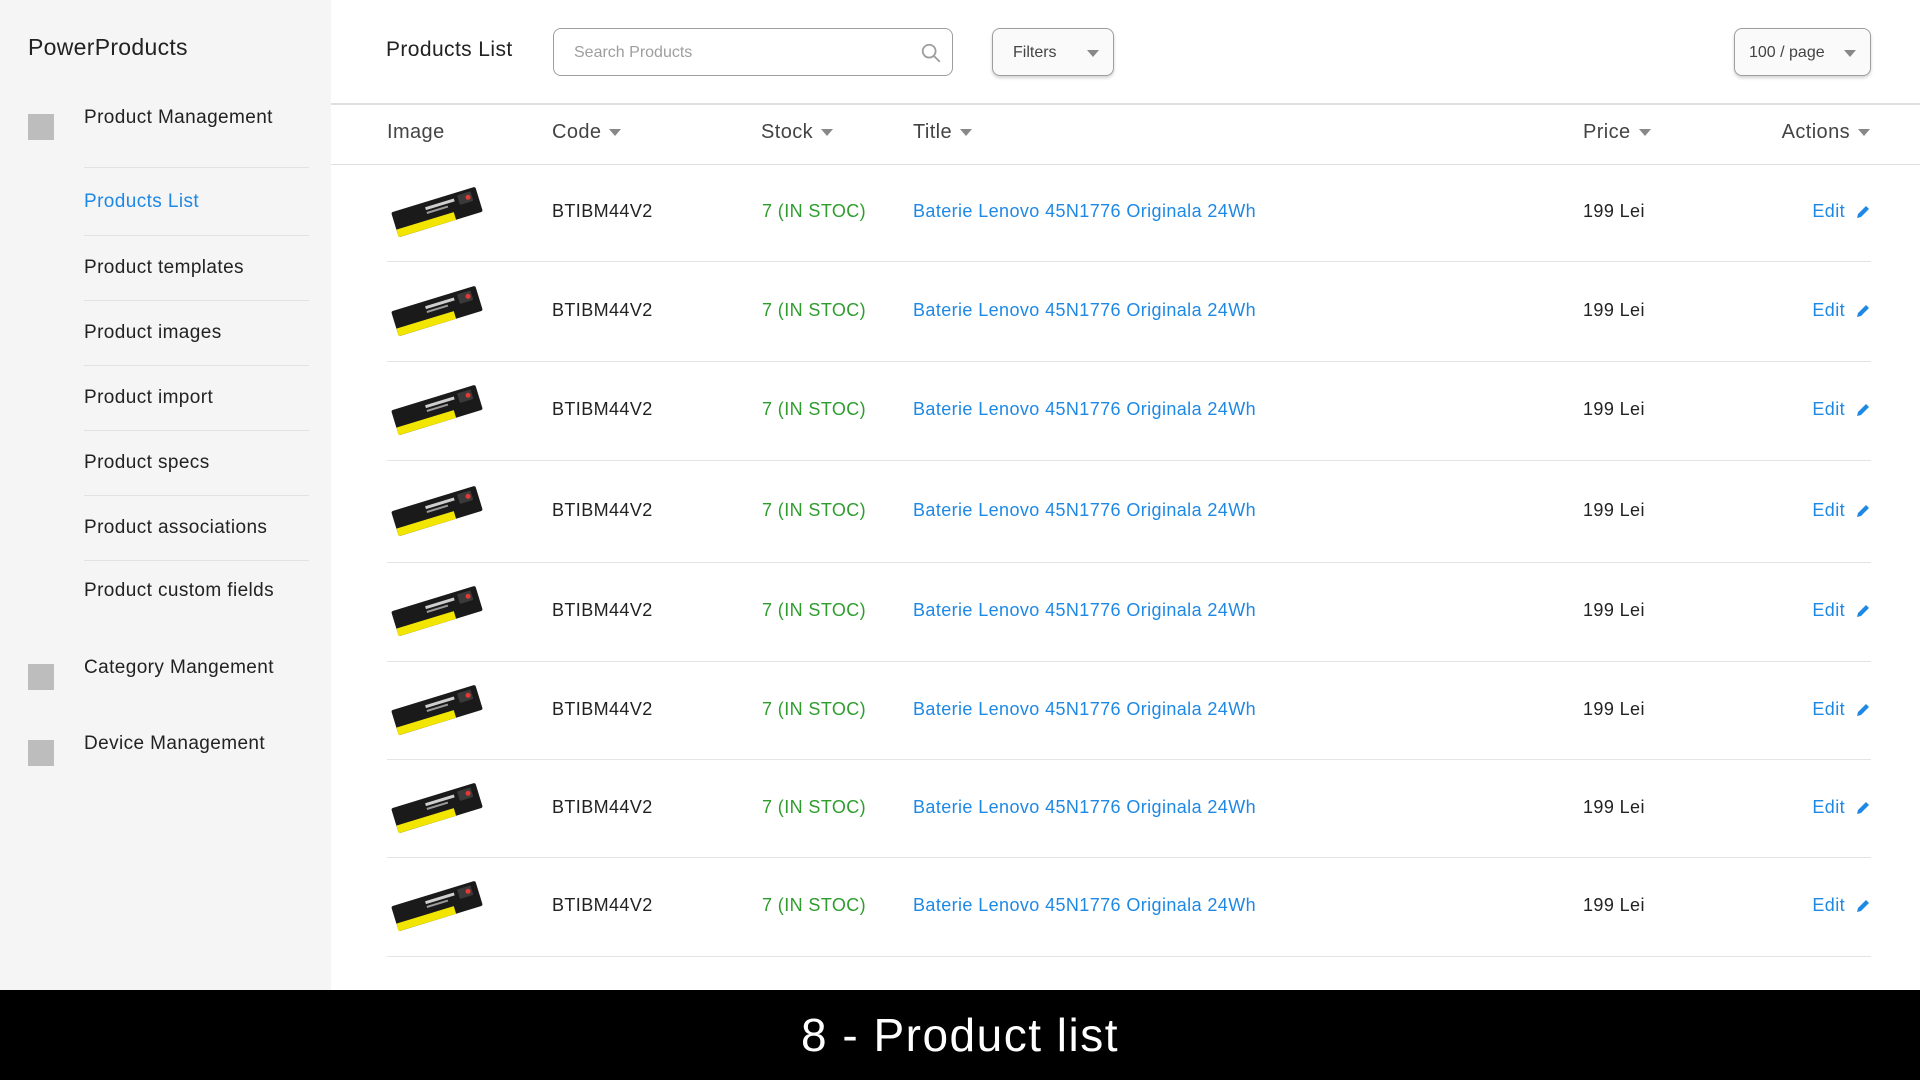  I want to click on sidebar-group-product-management: Product Management, so click(150, 124).